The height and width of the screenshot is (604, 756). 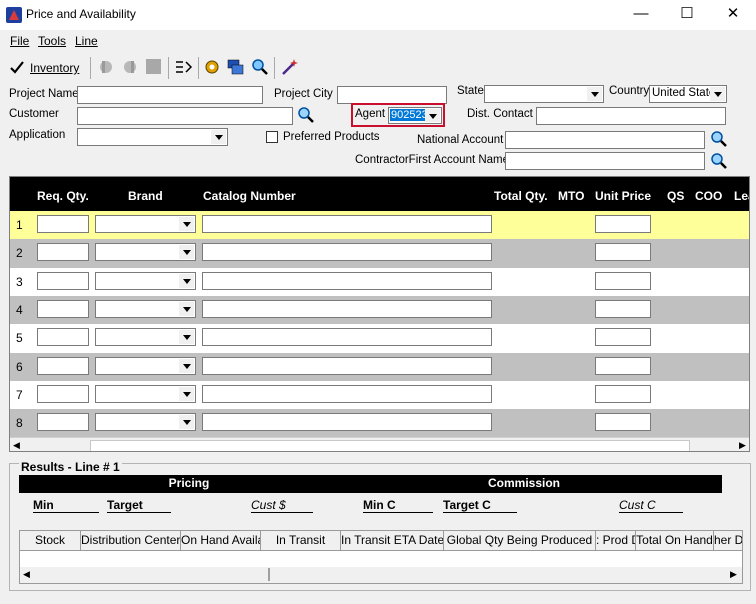 I want to click on grid-row: 4, so click(x=379, y=310).